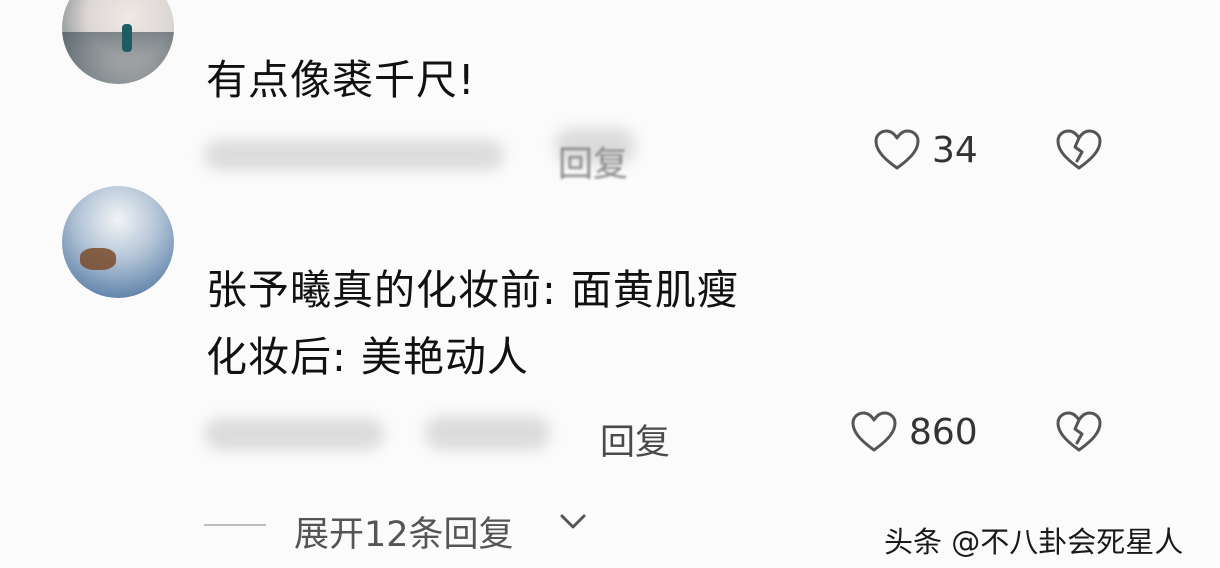 This screenshot has height=568, width=1220. What do you see at coordinates (1034, 542) in the screenshot?
I see `watermark: 头条 @不八卦会死星人` at bounding box center [1034, 542].